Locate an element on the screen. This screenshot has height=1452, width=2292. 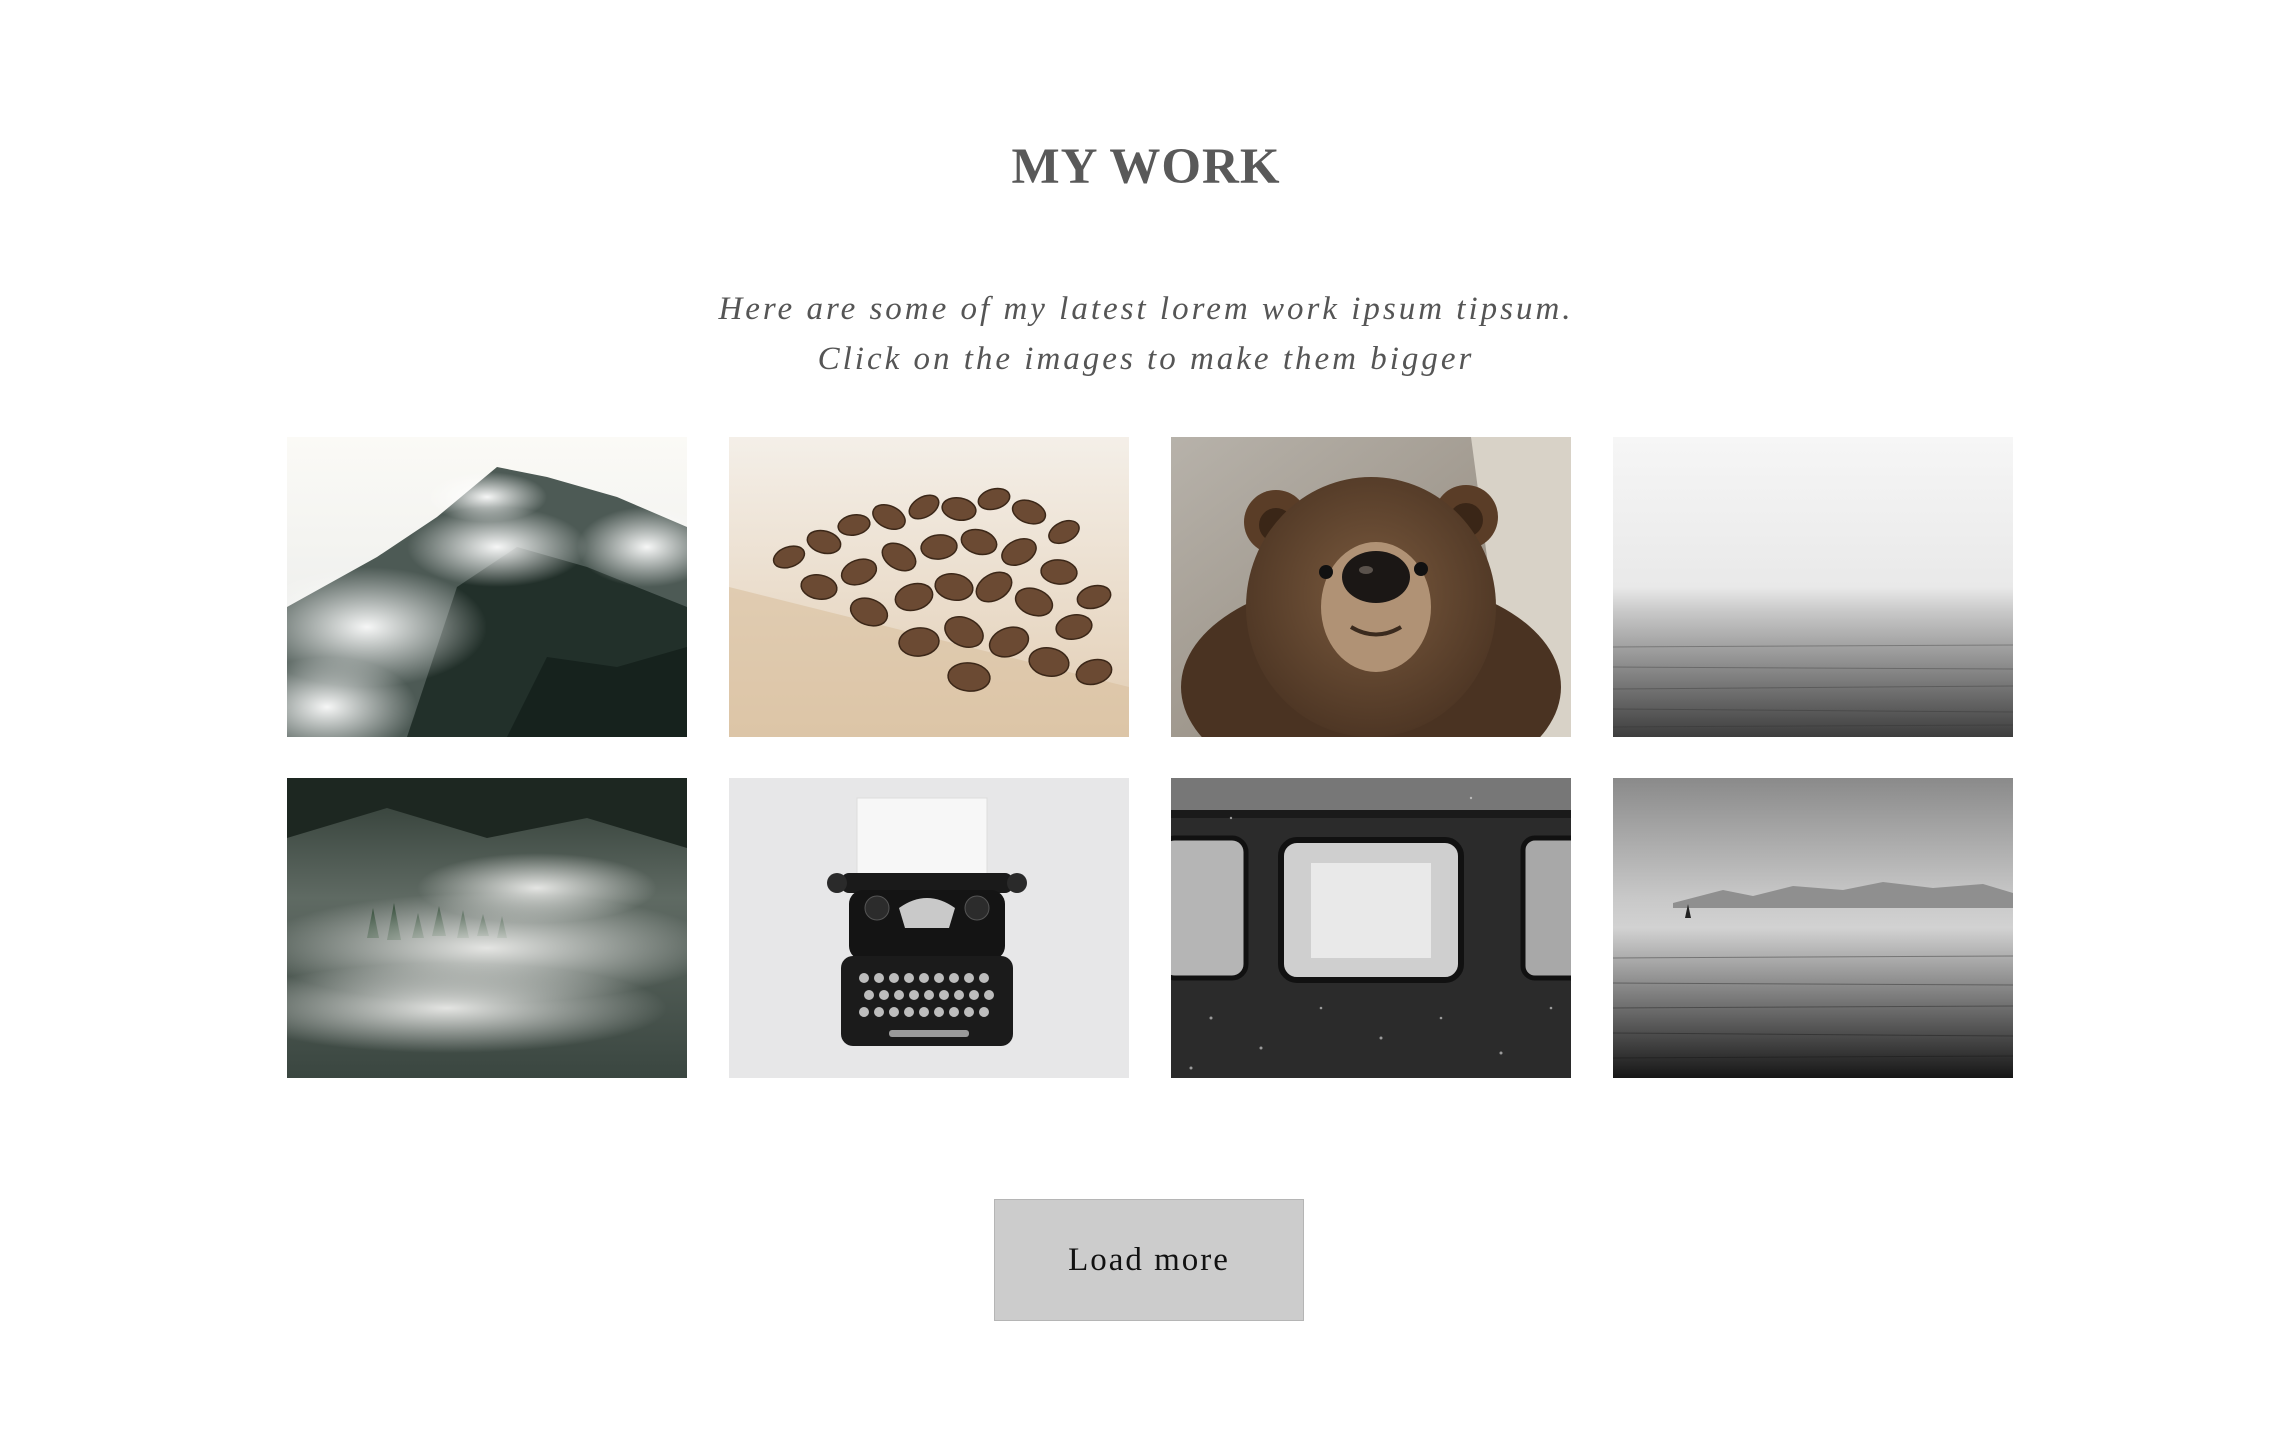
gallery-image-foggy-sea is located at coordinates (1813, 587).